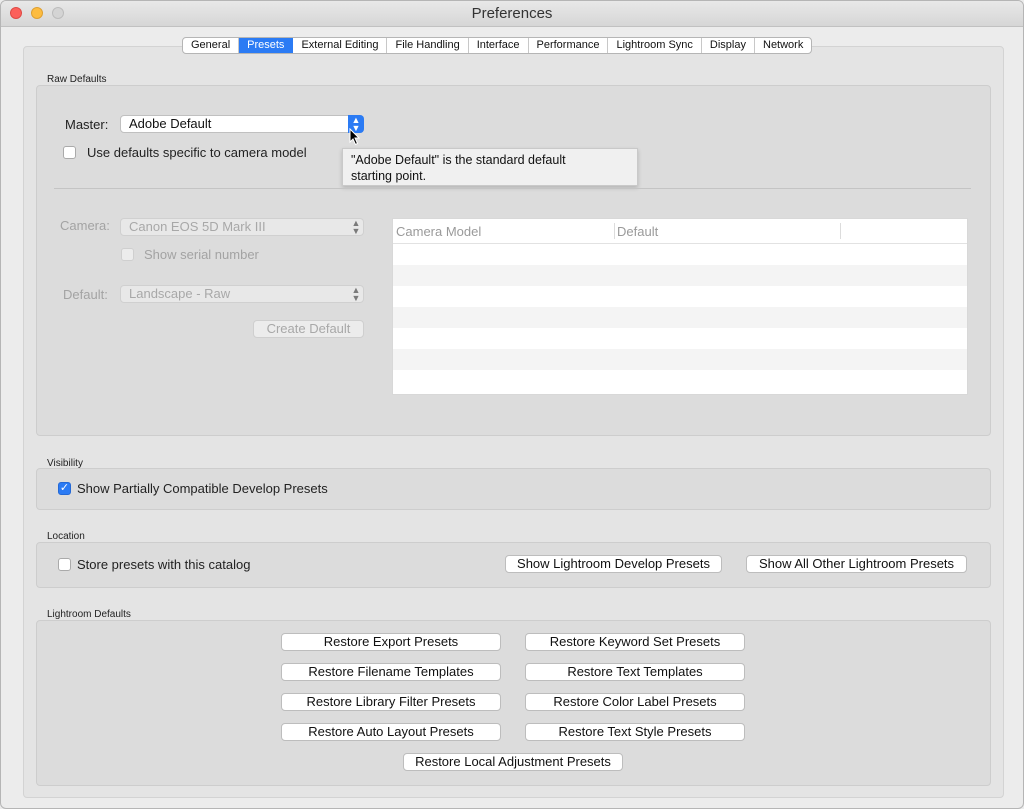  I want to click on restore-library-filter-presets-button: Restore Library Filter Presets, so click(391, 702).